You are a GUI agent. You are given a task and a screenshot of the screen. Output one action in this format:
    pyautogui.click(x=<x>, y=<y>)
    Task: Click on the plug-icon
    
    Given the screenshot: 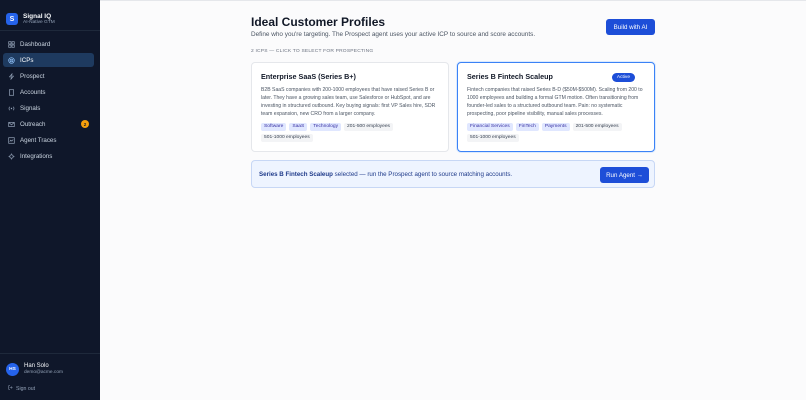 What is the action you would take?
    pyautogui.click(x=11, y=156)
    